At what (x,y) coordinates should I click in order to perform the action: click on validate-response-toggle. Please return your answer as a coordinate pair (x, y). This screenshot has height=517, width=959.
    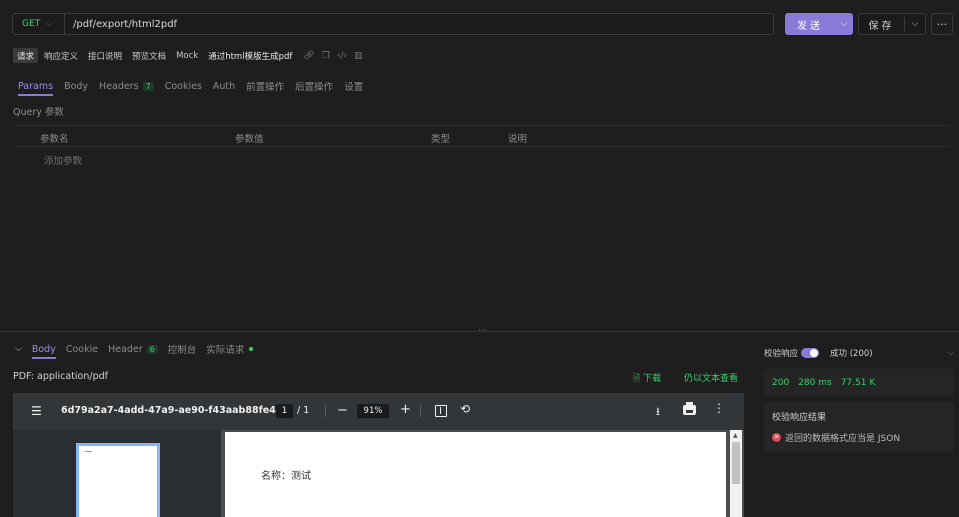
    Looking at the image, I should click on (810, 353).